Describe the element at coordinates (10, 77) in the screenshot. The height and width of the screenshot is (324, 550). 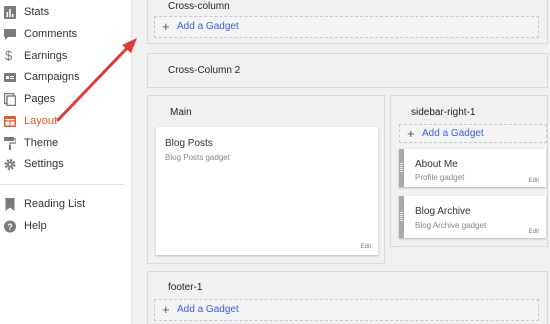
I see `campaigns-icon` at that location.